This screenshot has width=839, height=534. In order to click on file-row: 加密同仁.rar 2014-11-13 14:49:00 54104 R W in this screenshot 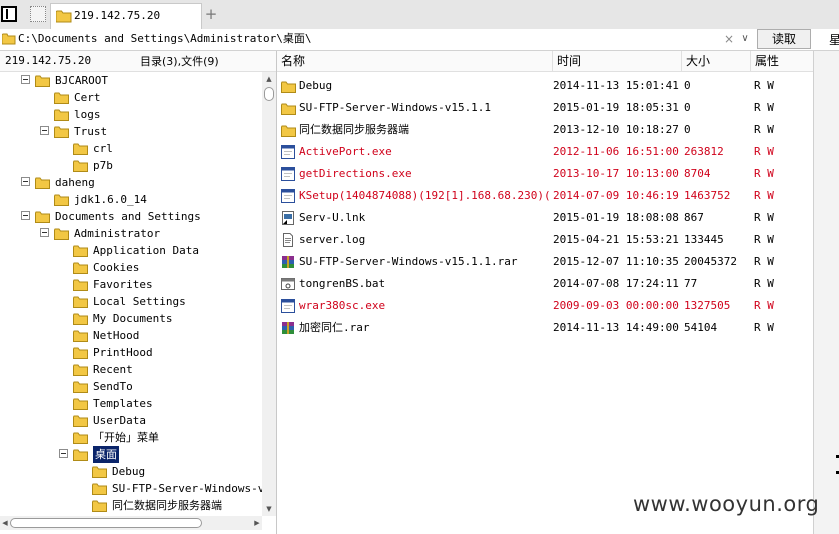, I will do `click(545, 328)`.